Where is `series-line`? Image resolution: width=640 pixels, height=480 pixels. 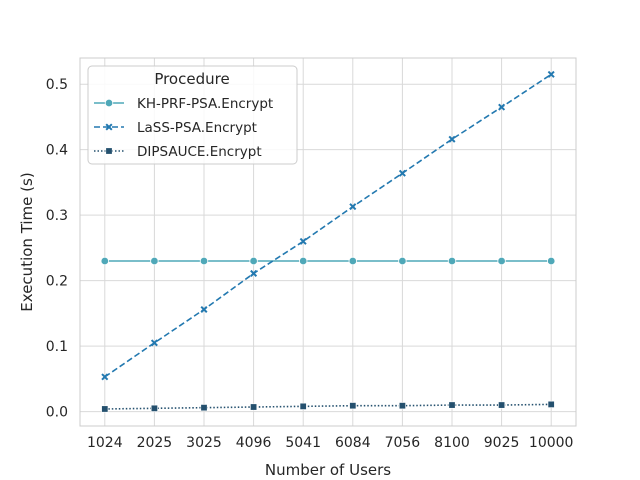
series-line is located at coordinates (328, 406).